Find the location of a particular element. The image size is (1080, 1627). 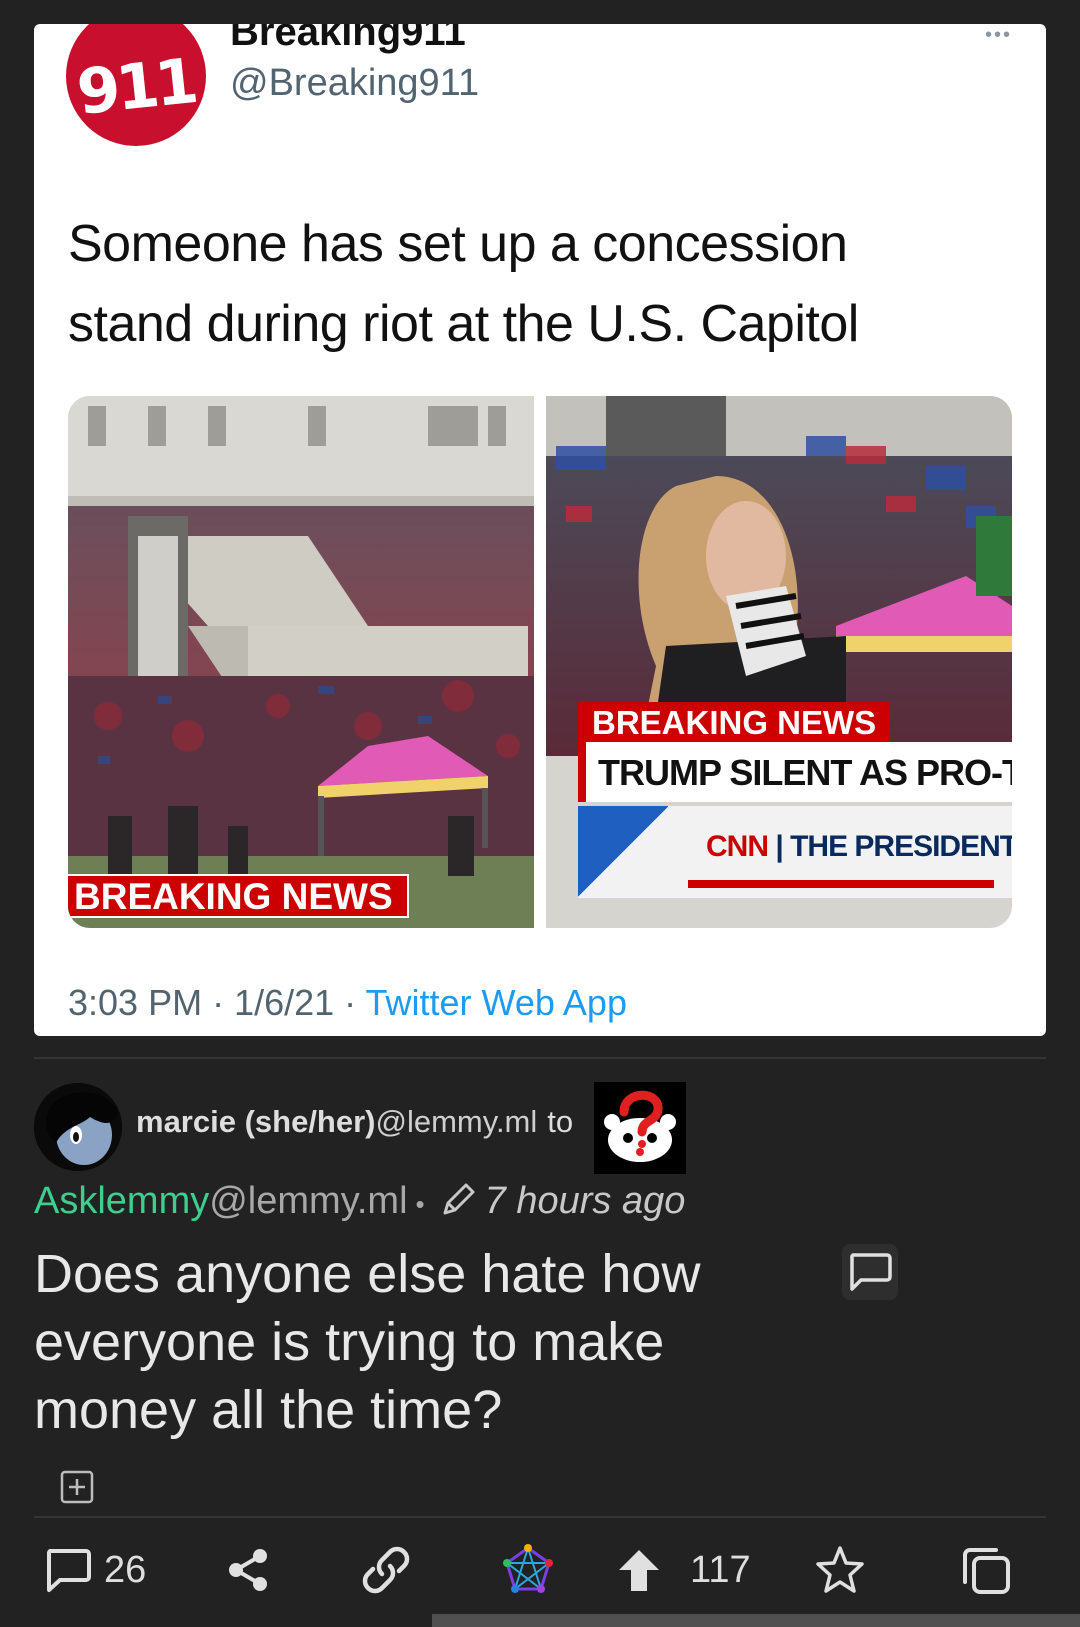

asklemmy-icon is located at coordinates (640, 1128).